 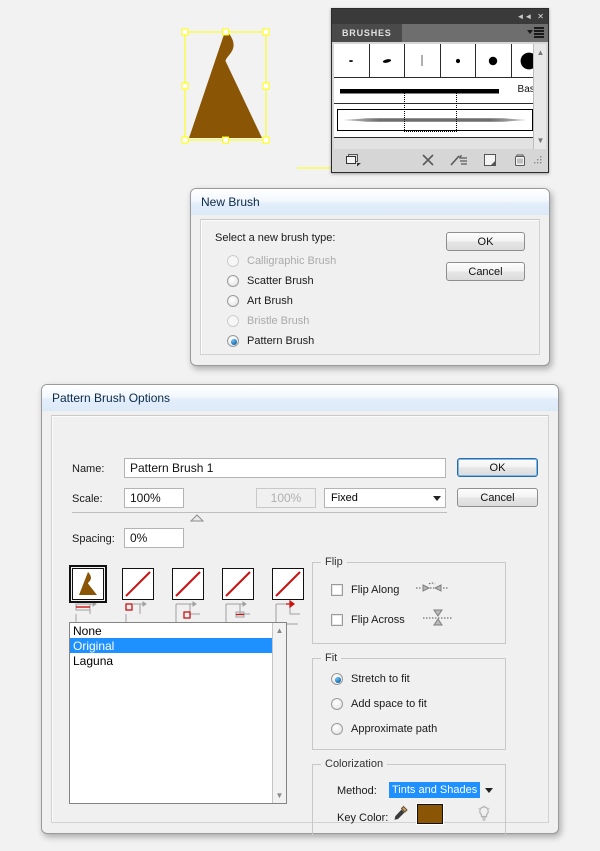 I want to click on collapse-double-arrow-icon: ◄◄, so click(x=524, y=16).